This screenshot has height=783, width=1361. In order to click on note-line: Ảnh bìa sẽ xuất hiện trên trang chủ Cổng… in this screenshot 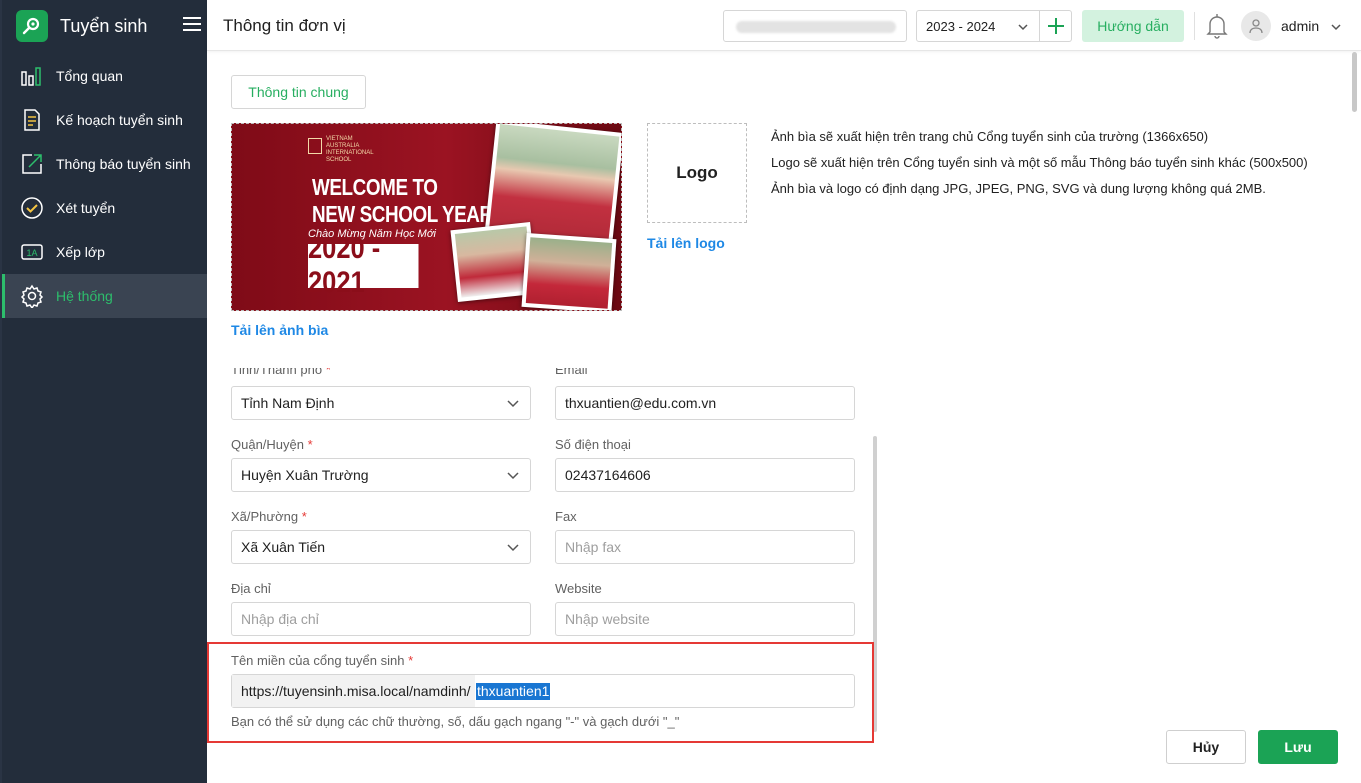, I will do `click(990, 136)`.